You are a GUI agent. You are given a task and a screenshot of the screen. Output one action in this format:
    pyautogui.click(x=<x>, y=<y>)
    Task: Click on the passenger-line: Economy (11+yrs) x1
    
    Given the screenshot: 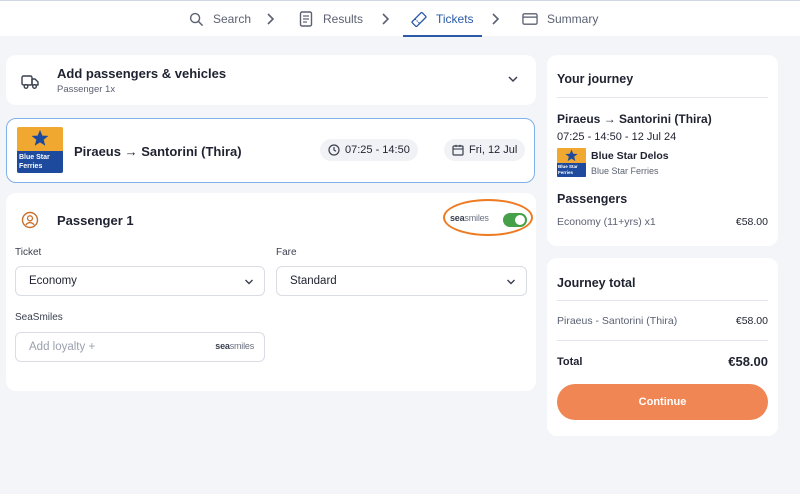 What is the action you would take?
    pyautogui.click(x=606, y=222)
    